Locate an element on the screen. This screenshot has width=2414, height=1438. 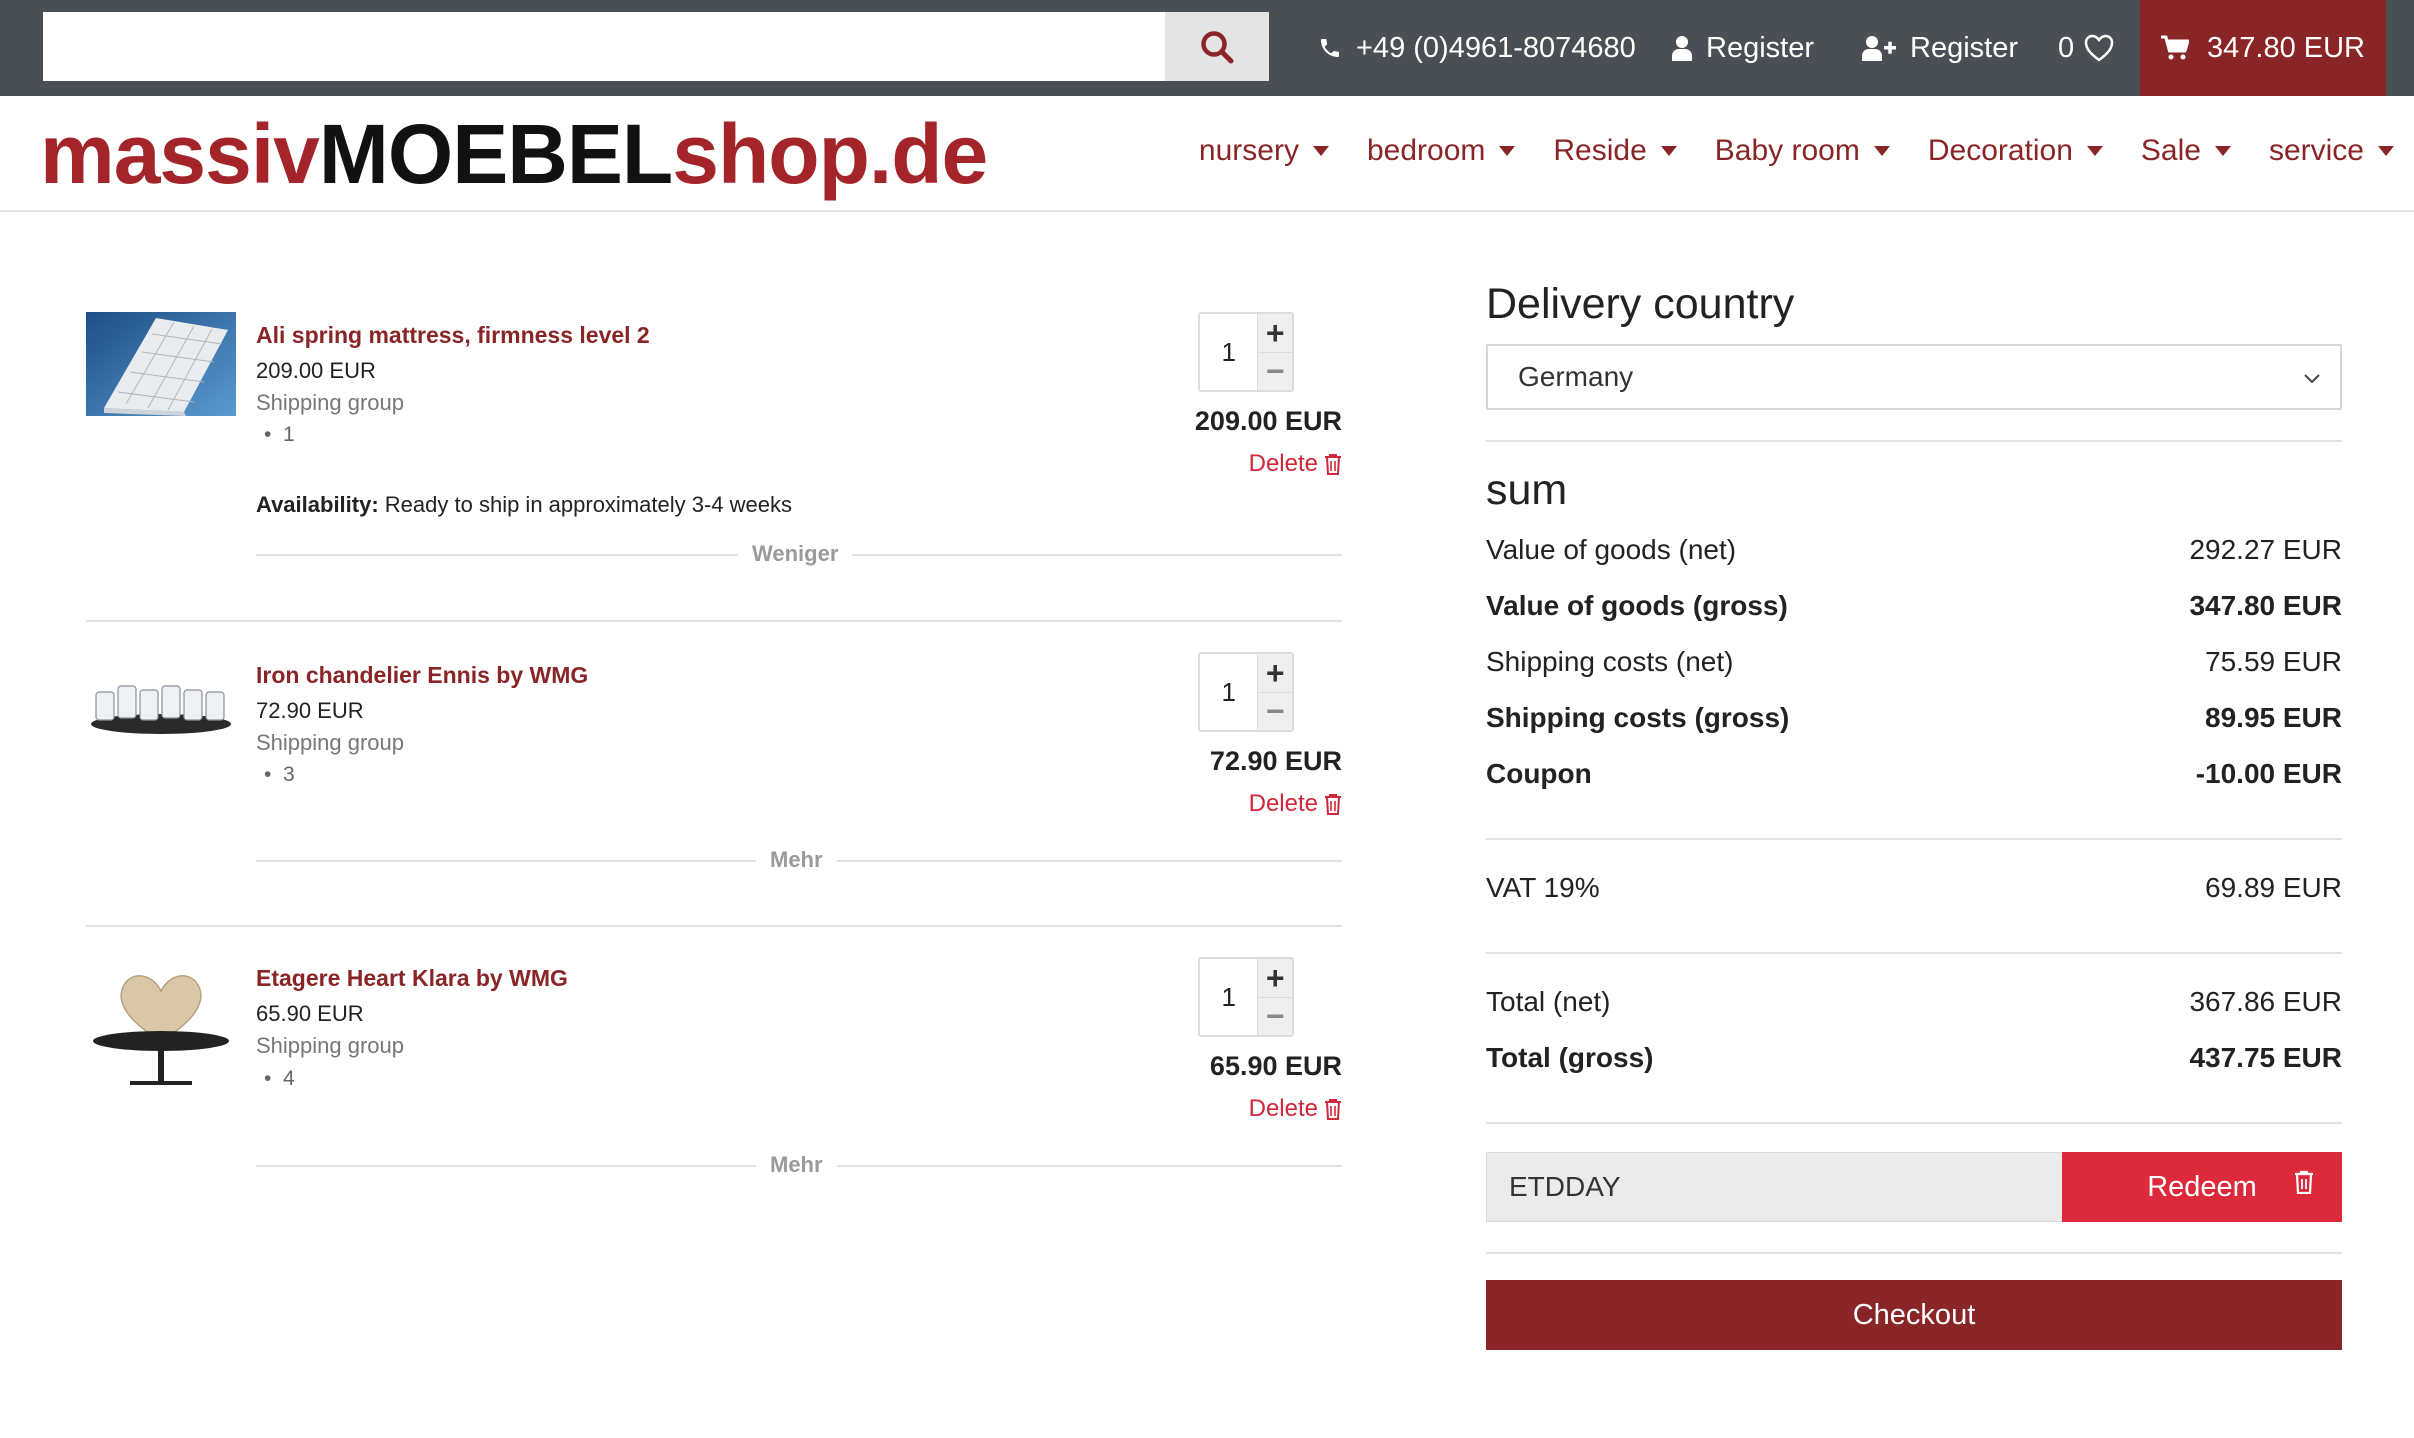
line-total: 209.00 EUR is located at coordinates (1268, 421).